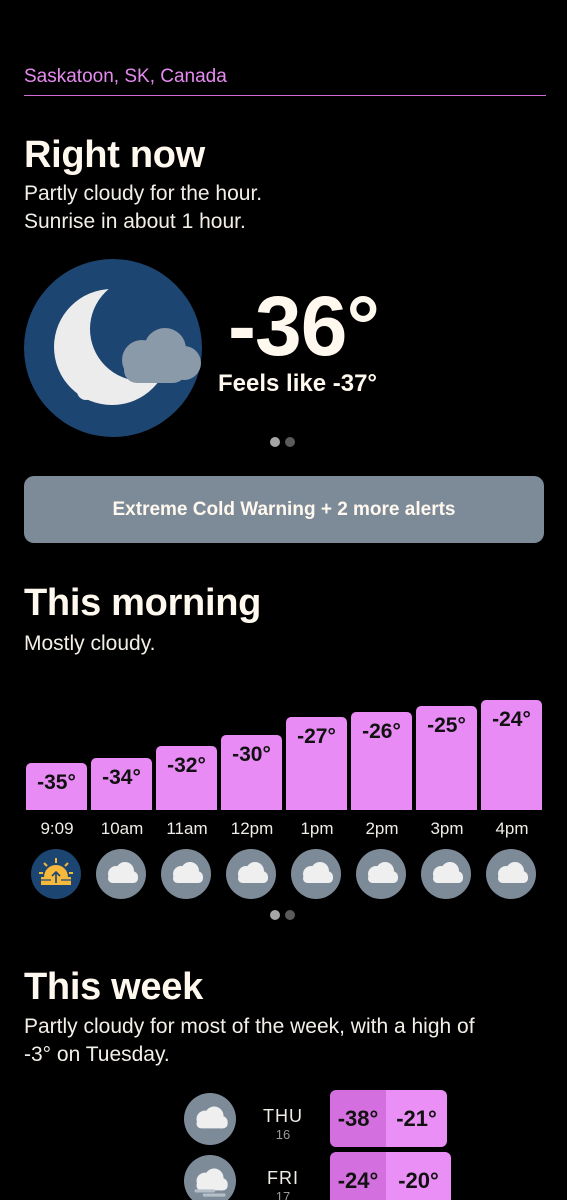 The width and height of the screenshot is (567, 1200). I want to click on alerts-button-label: Extreme Cold Warning + 2 more alerts, so click(284, 509).